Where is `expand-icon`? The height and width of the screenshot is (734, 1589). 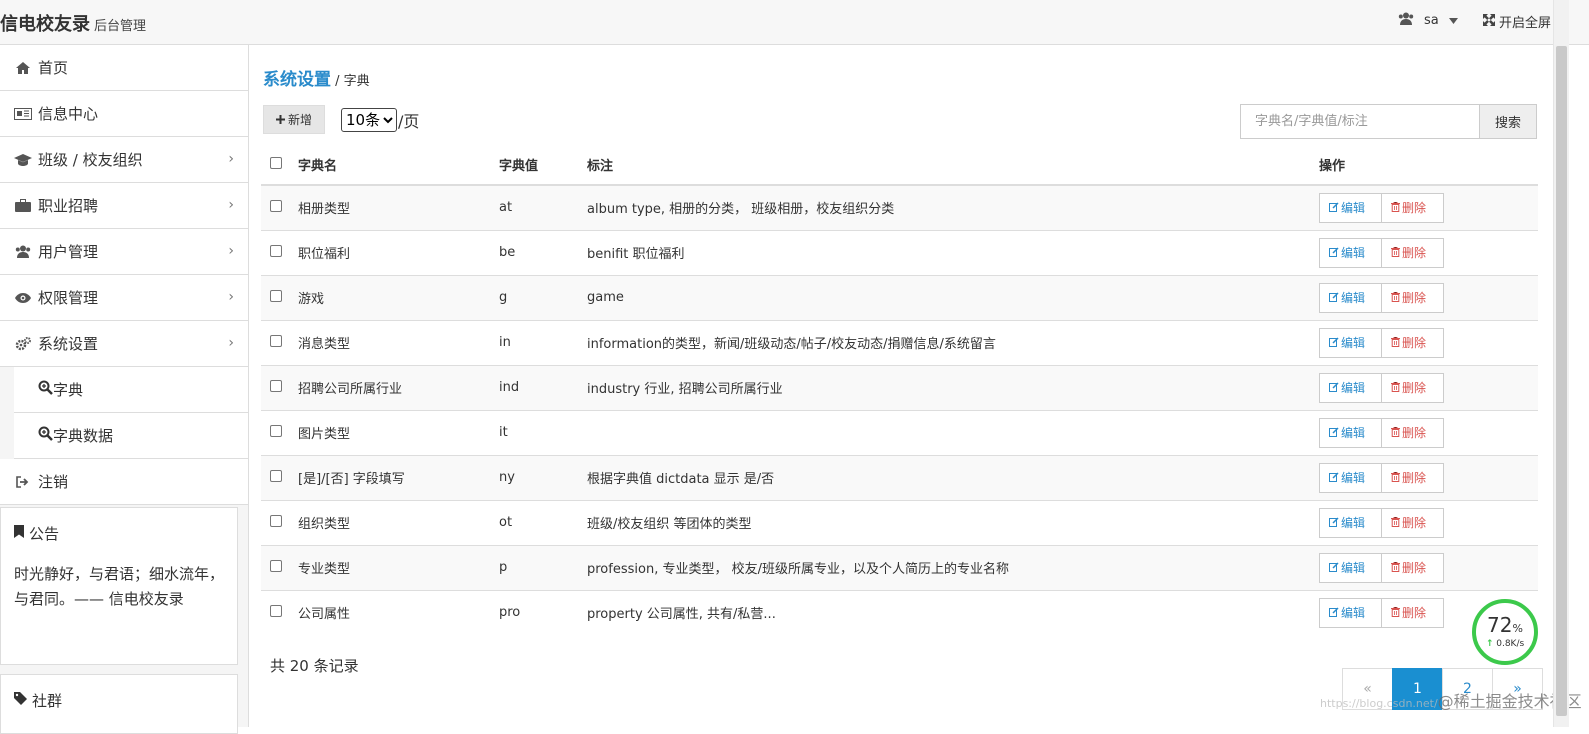 expand-icon is located at coordinates (1489, 21).